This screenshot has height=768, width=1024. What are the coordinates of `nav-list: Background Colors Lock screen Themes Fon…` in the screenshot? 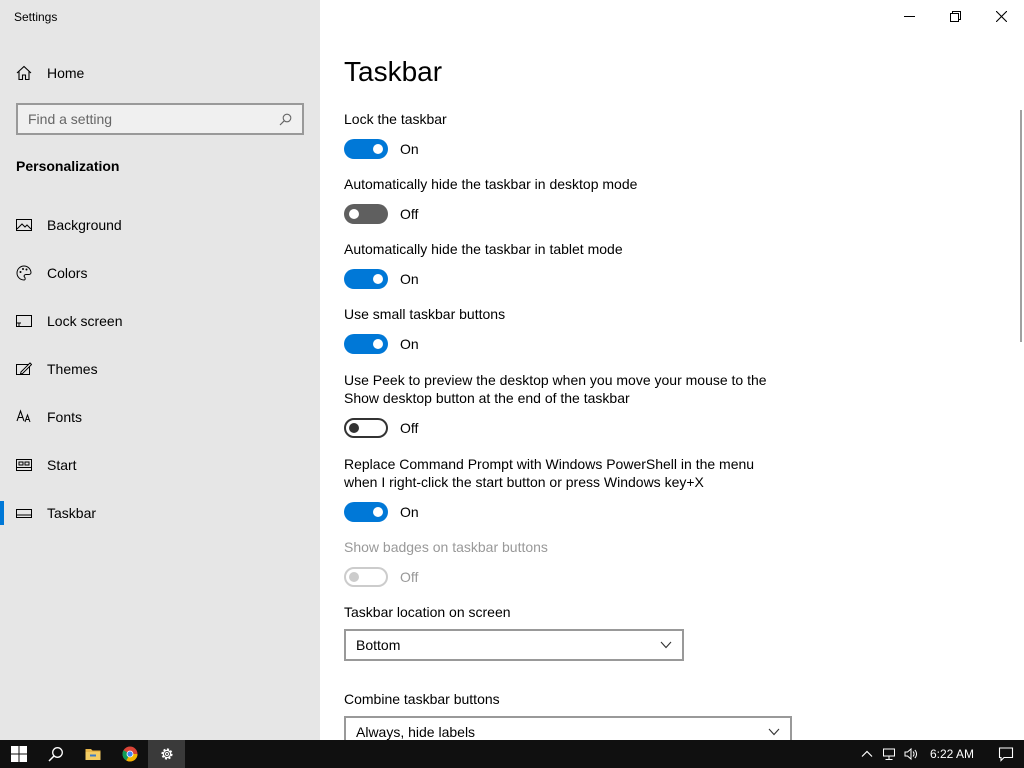 It's located at (160, 369).